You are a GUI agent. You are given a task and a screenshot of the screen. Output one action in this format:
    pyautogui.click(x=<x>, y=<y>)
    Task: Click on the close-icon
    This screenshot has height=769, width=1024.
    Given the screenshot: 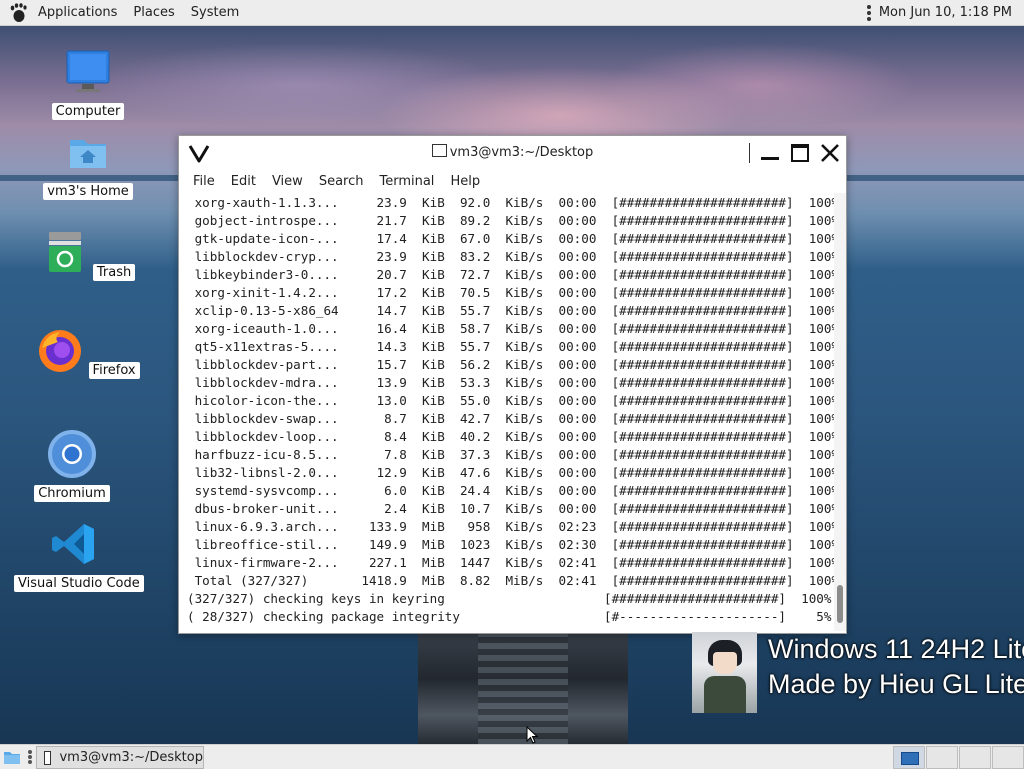 What is the action you would take?
    pyautogui.click(x=830, y=153)
    